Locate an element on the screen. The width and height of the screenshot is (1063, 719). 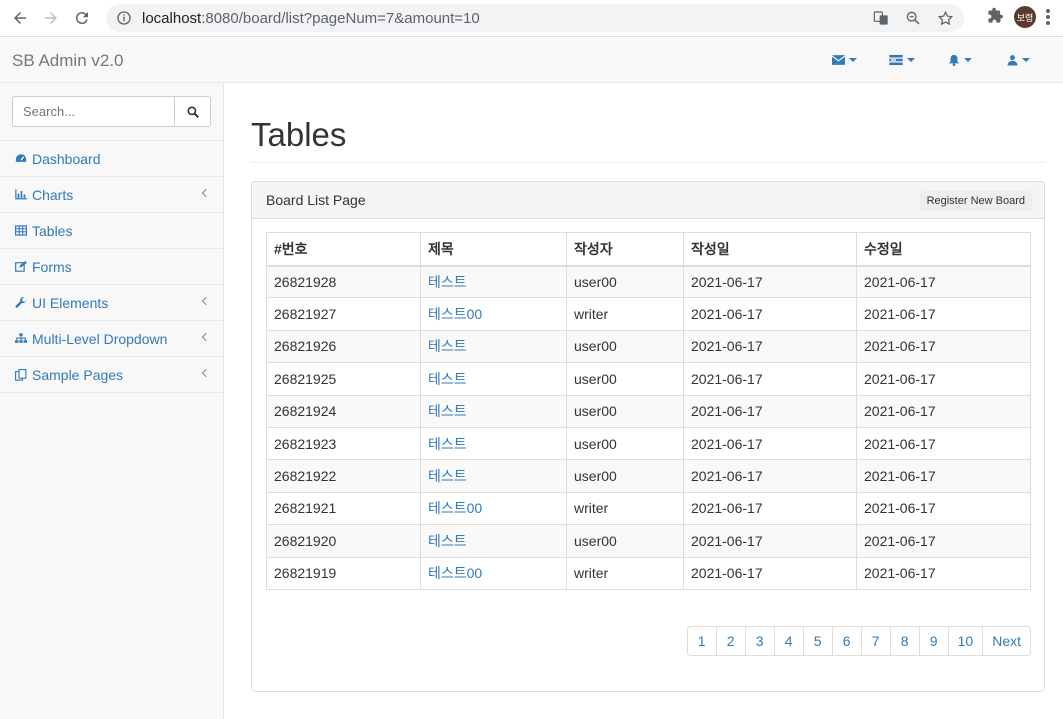
column-header-writer: 작성자 is located at coordinates (625, 249).